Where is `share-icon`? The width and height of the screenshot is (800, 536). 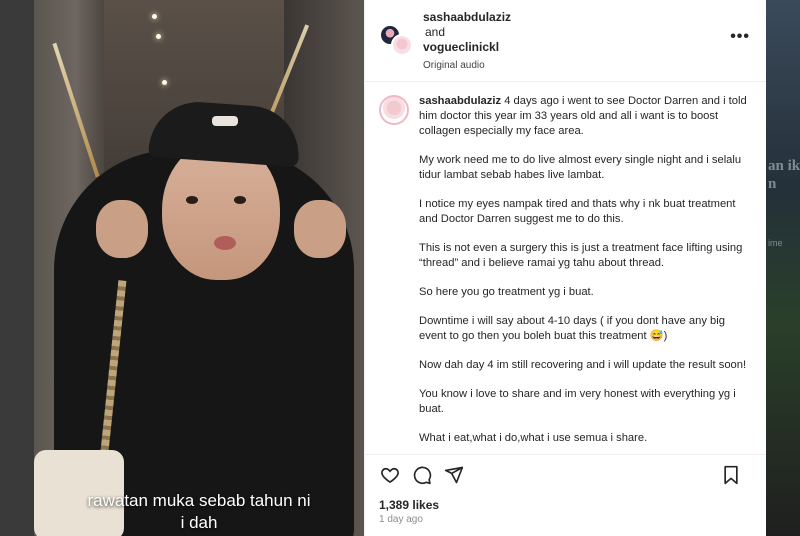 share-icon is located at coordinates (454, 475).